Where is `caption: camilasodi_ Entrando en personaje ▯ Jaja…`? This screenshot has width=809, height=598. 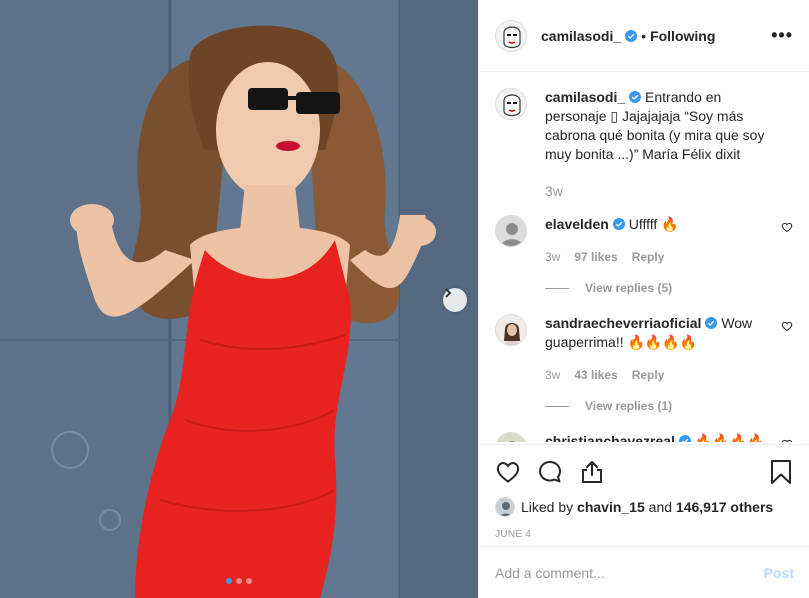 caption: camilasodi_ Entrando en personaje ▯ Jaja… is located at coordinates (644, 144).